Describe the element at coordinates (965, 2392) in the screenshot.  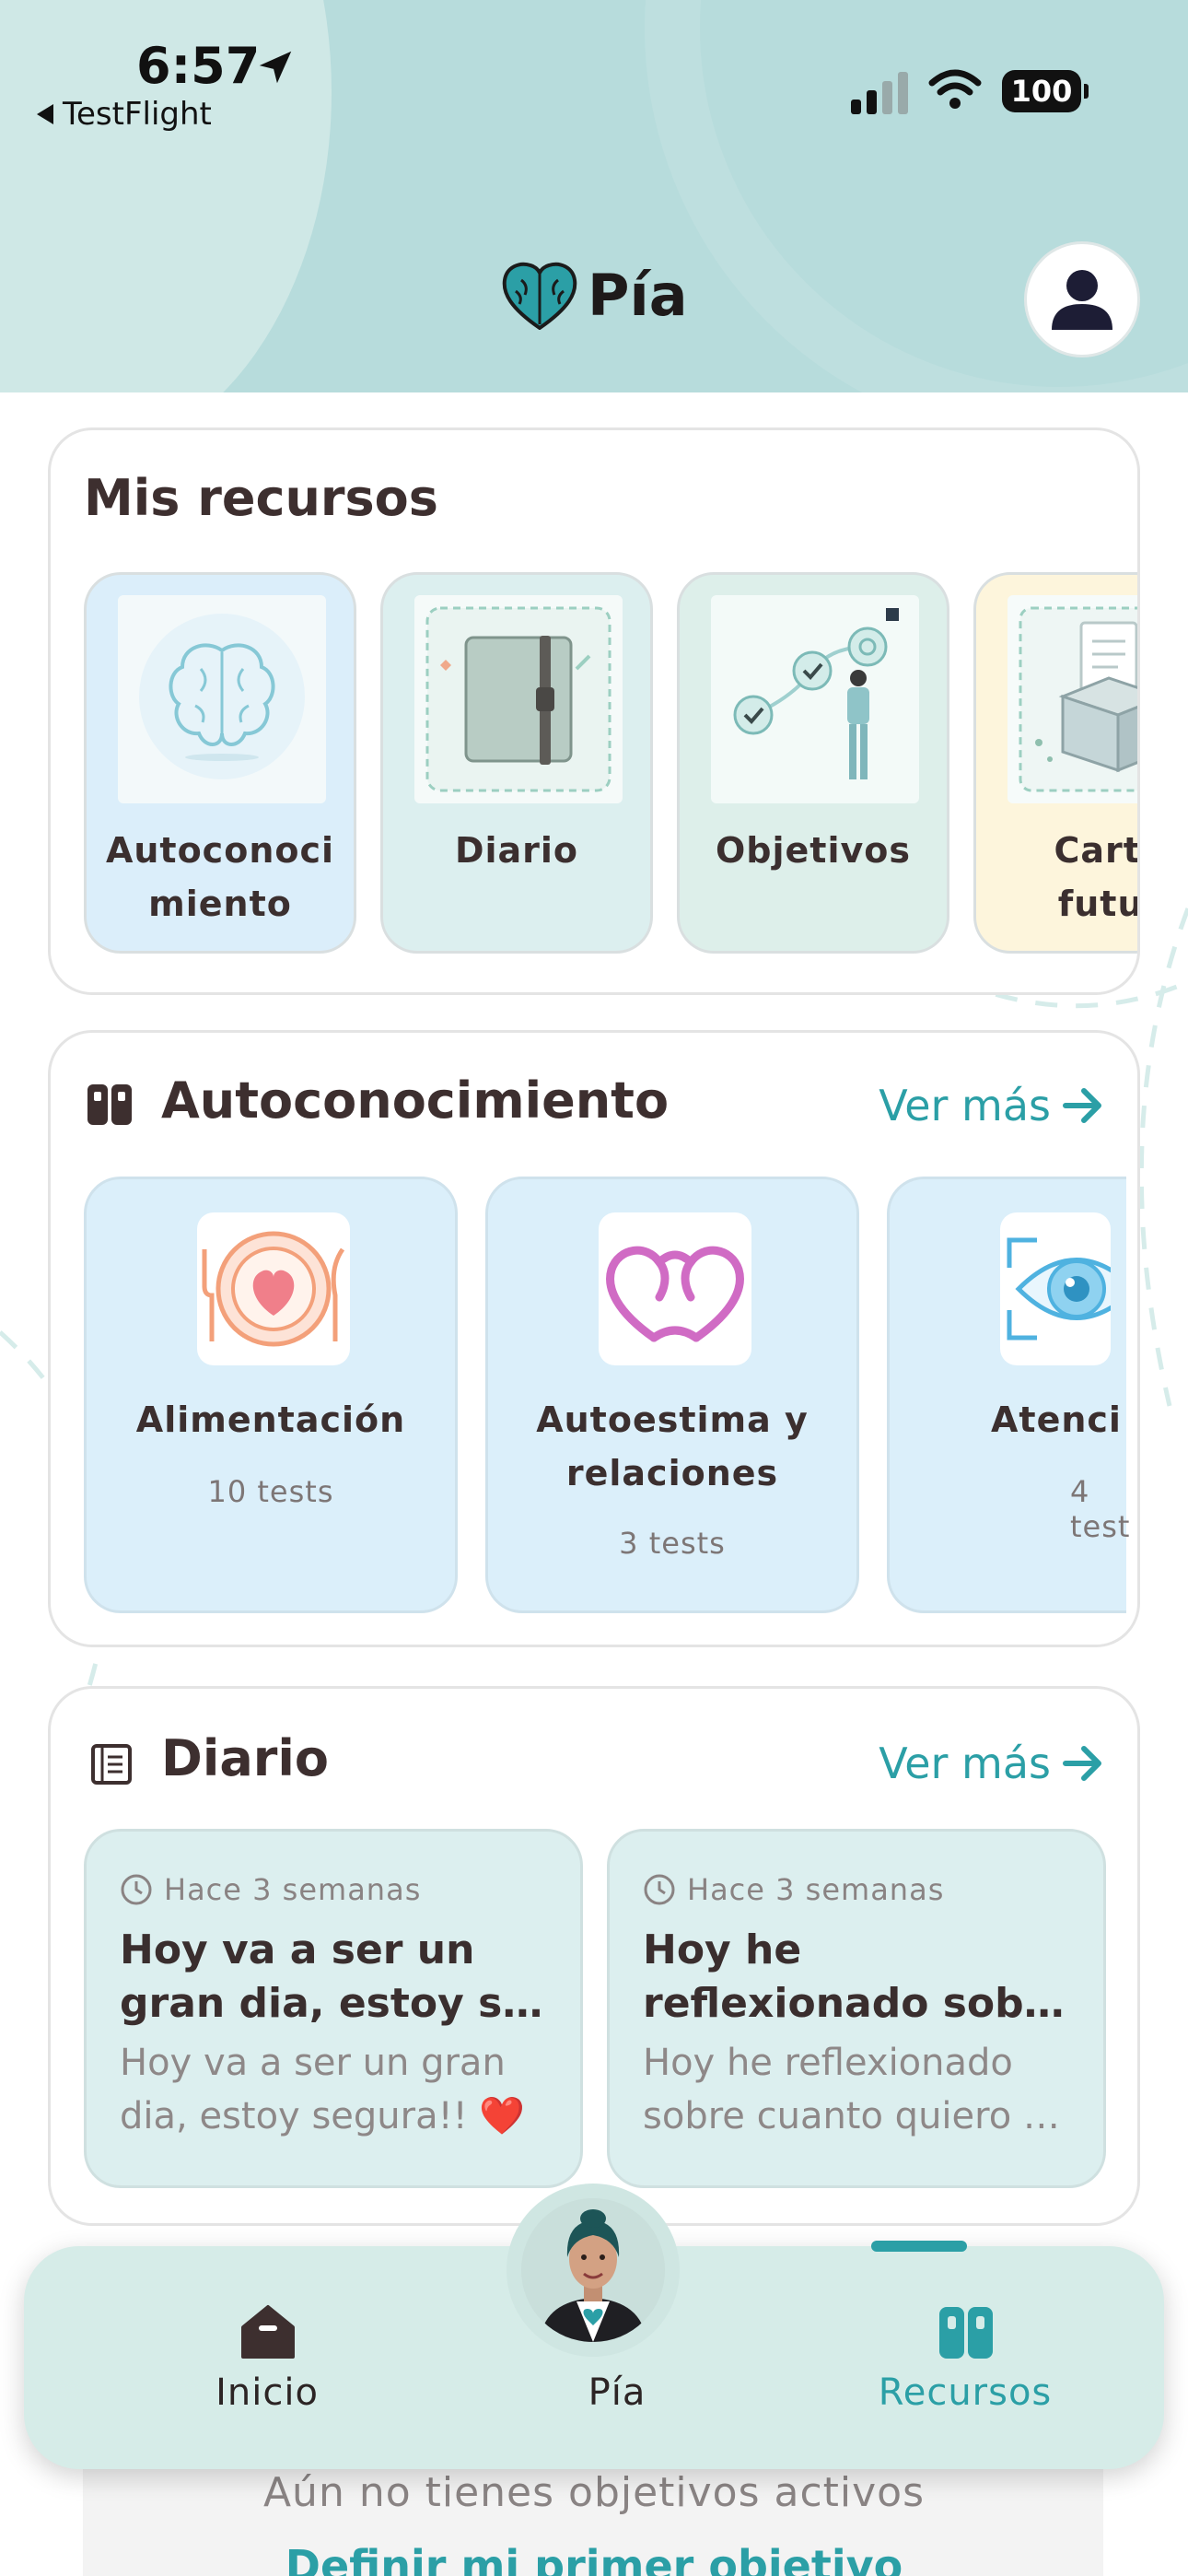
I see `nav-label: Recursos` at that location.